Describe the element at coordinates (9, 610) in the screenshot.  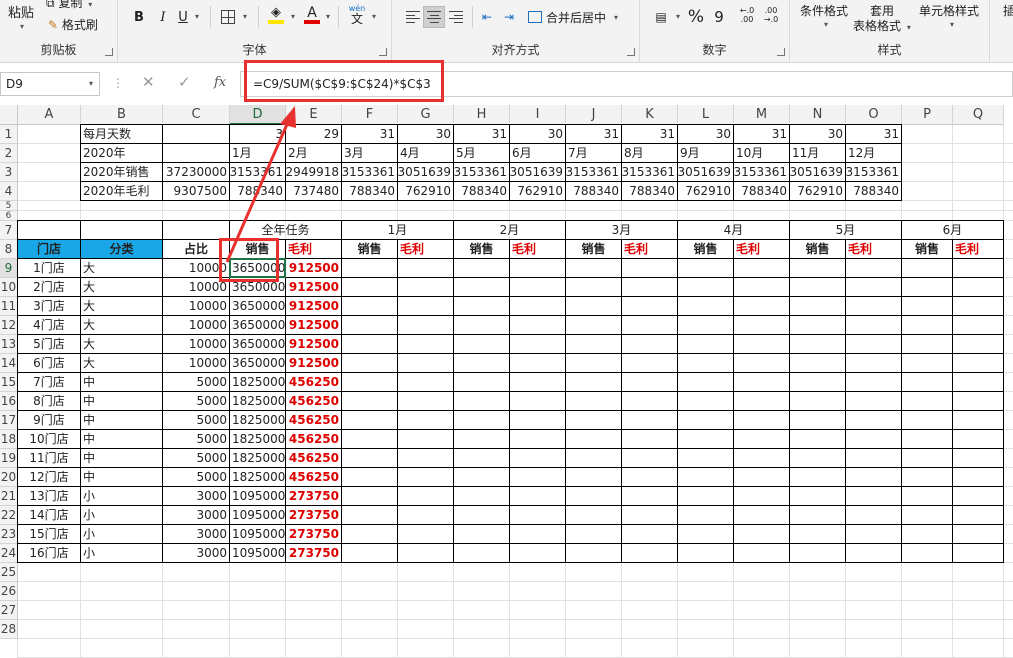
I see `row-header-27: 27` at that location.